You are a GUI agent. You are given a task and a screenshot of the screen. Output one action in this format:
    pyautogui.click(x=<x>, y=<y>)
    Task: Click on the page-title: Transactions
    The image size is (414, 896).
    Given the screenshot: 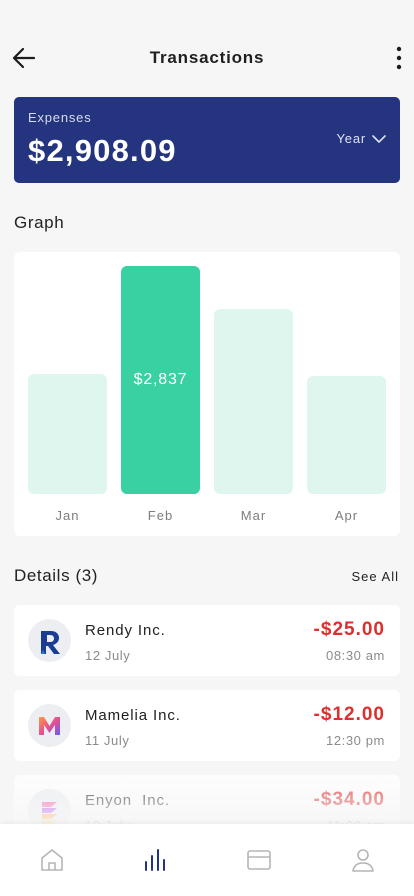 What is the action you would take?
    pyautogui.click(x=207, y=57)
    